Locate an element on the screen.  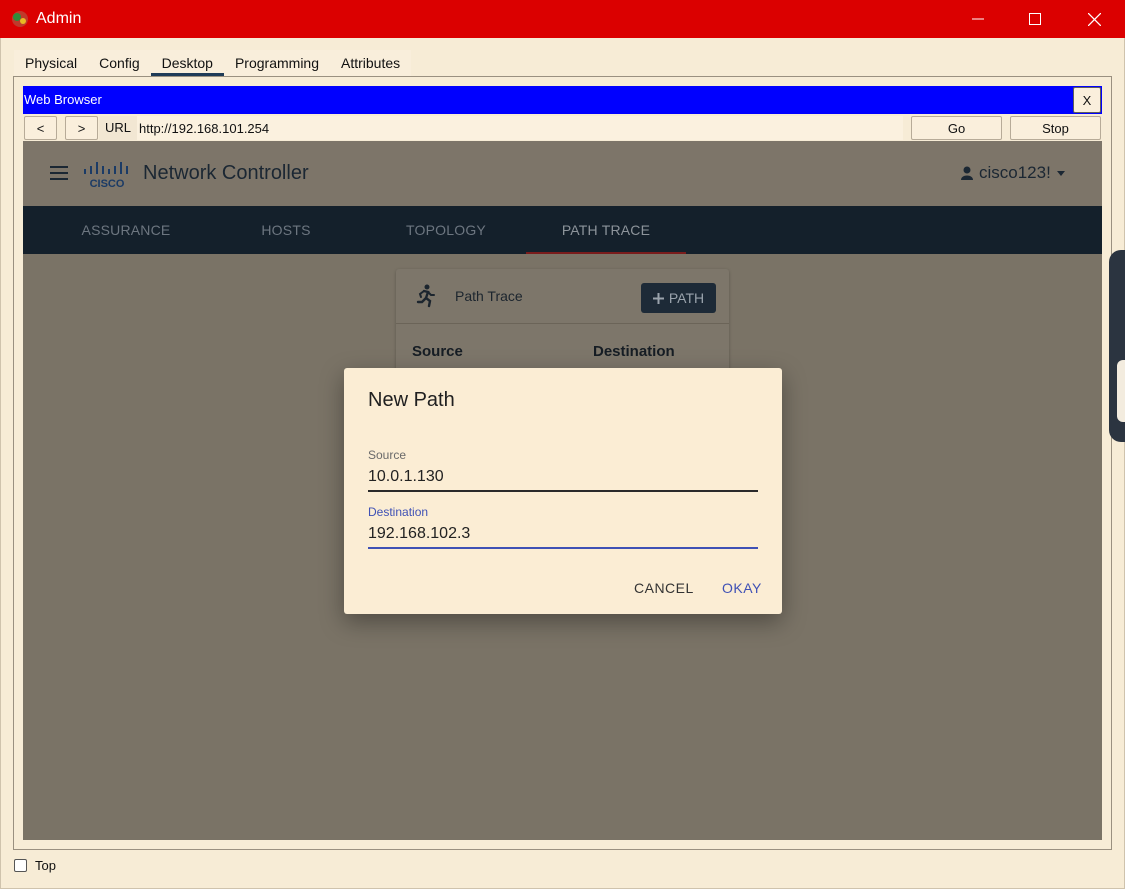
add-path-button: PATH is located at coordinates (678, 298).